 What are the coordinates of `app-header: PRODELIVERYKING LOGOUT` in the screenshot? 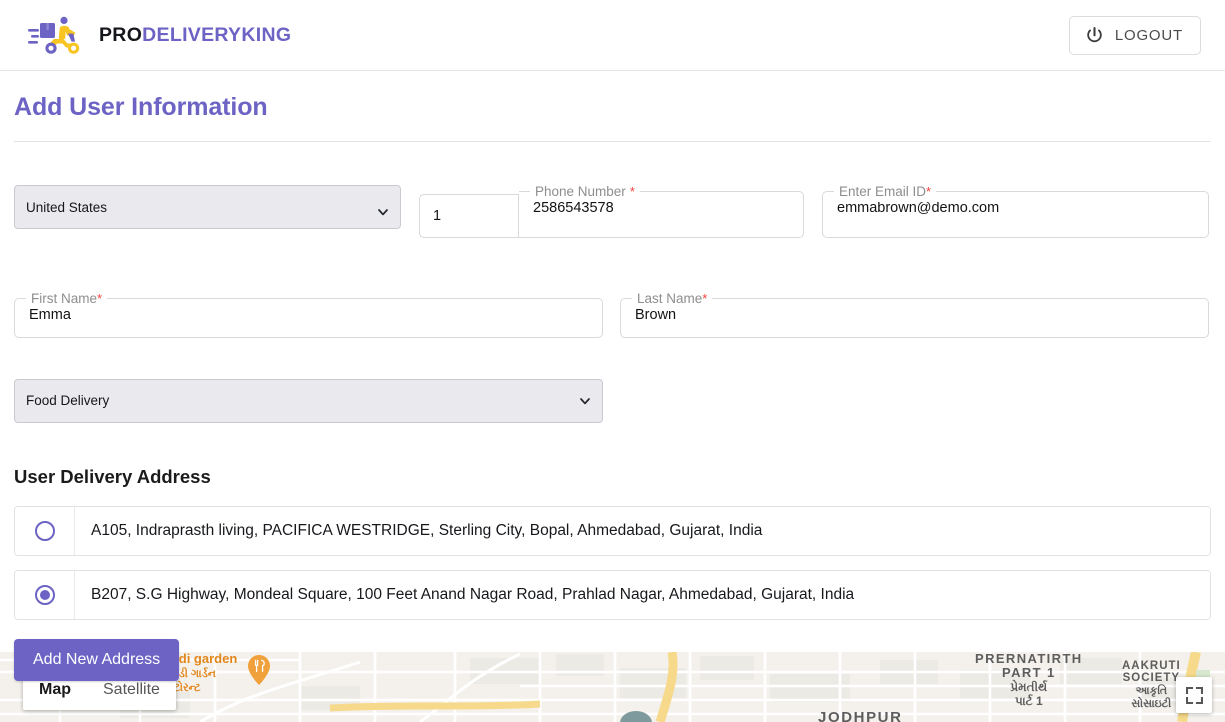 It's located at (612, 35).